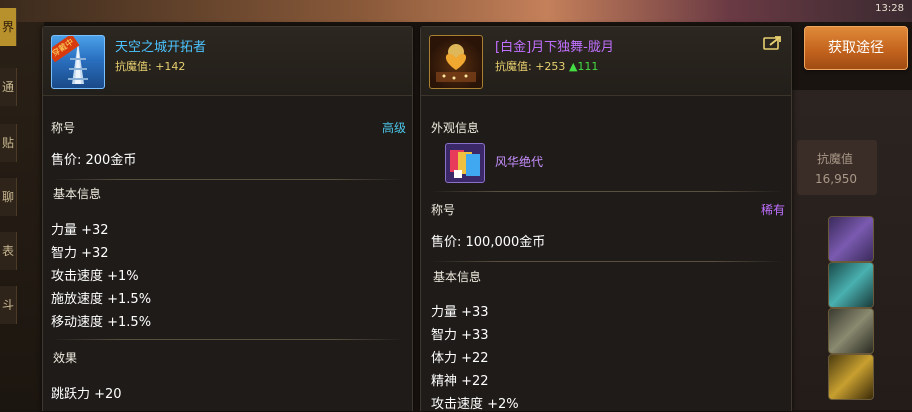 This screenshot has width=912, height=412. Describe the element at coordinates (227, 61) in the screenshot. I see `tooltip-header: 穿戴中 天空之城开拓者 抗魔值: +142` at that location.